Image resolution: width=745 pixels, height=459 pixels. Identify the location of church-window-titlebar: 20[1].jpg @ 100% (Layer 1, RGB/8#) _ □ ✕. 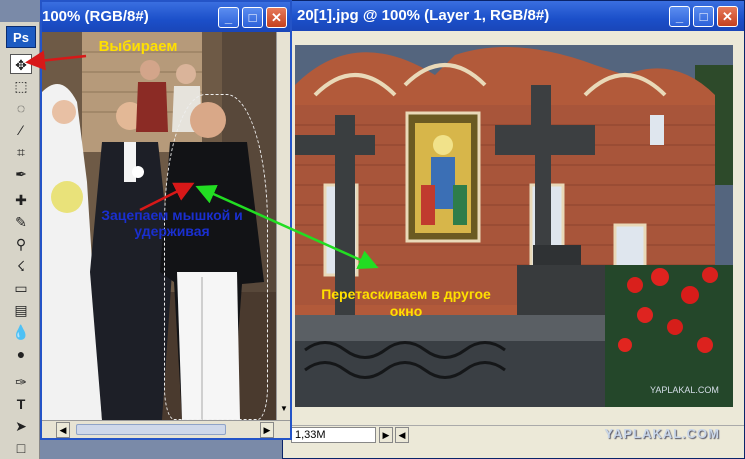
(513, 16).